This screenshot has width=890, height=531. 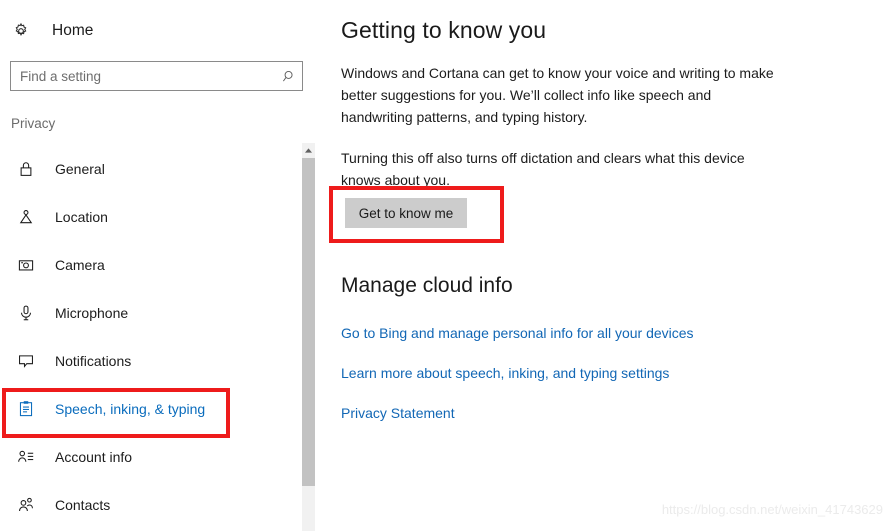 What do you see at coordinates (26, 265) in the screenshot?
I see `camera-icon` at bounding box center [26, 265].